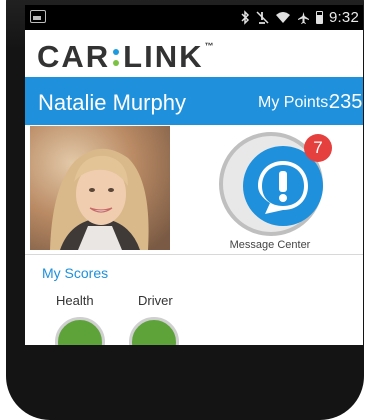 This screenshot has height=420, width=365. What do you see at coordinates (275, 189) in the screenshot?
I see `message-center: 7 Message Center` at bounding box center [275, 189].